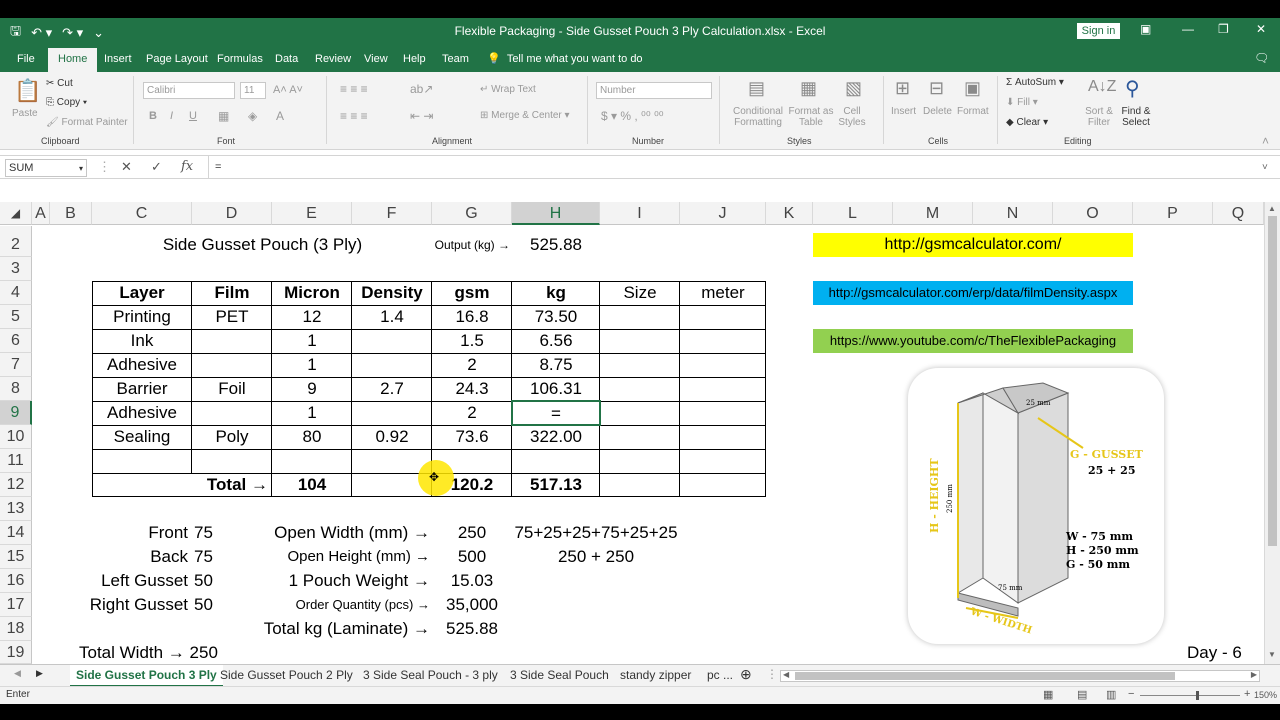 The height and width of the screenshot is (720, 1280). What do you see at coordinates (1099, 117) in the screenshot?
I see `sort-filter-button: Sort & Filter` at bounding box center [1099, 117].